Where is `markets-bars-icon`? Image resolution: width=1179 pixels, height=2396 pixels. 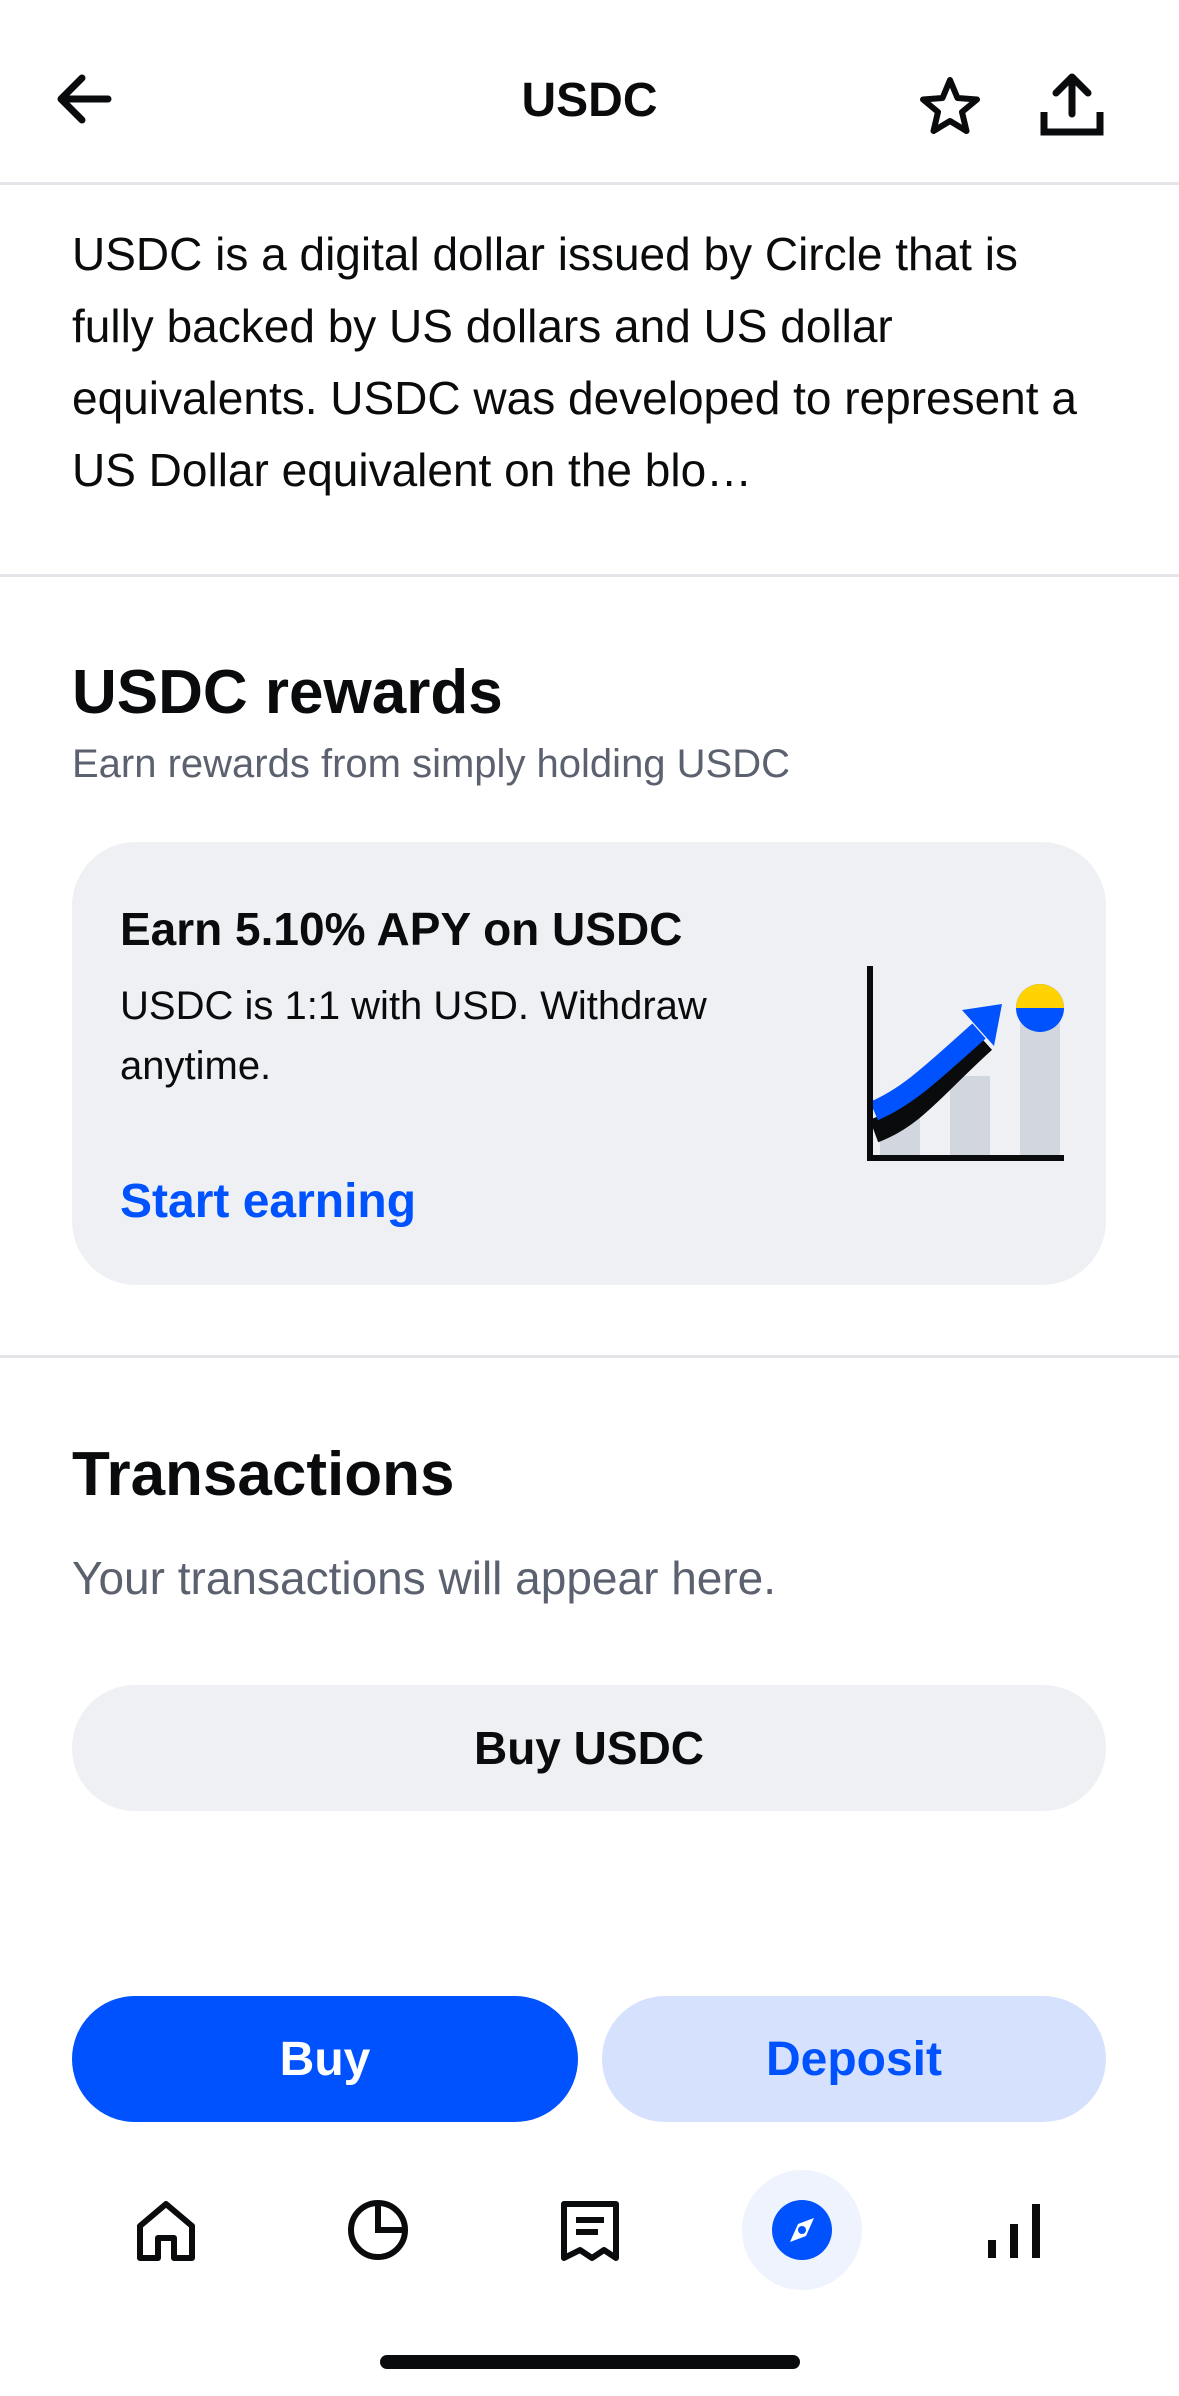 markets-bars-icon is located at coordinates (1014, 2231).